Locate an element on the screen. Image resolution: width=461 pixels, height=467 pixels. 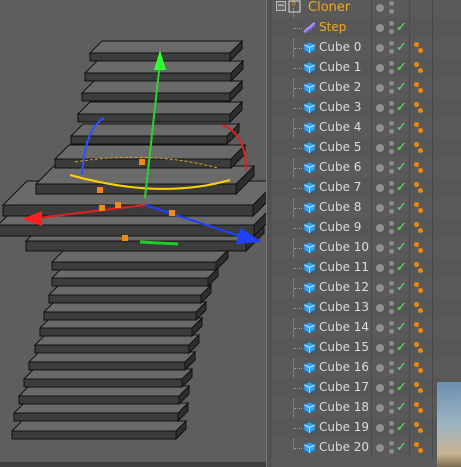
tree-item-cloner: −0 Cloner is located at coordinates (366, 9).